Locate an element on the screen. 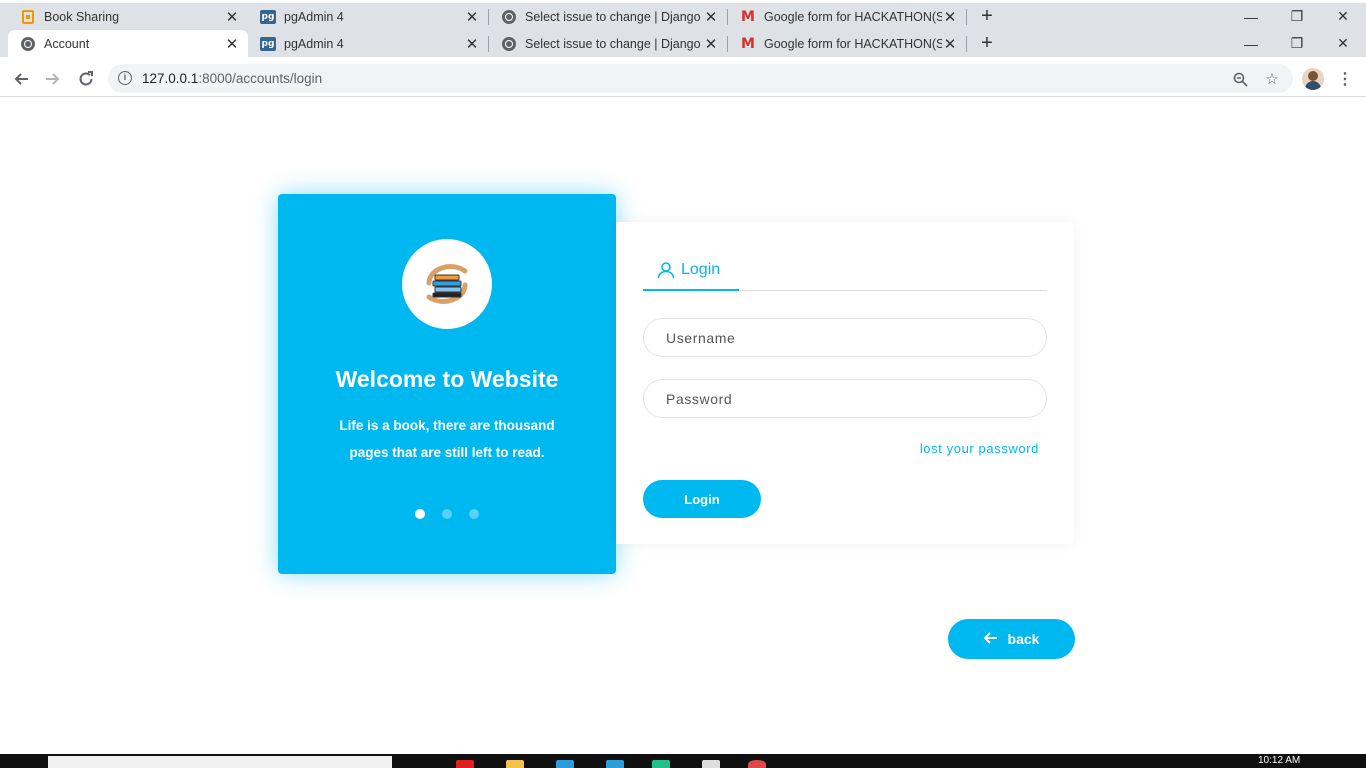  back-button: back is located at coordinates (1011, 639).